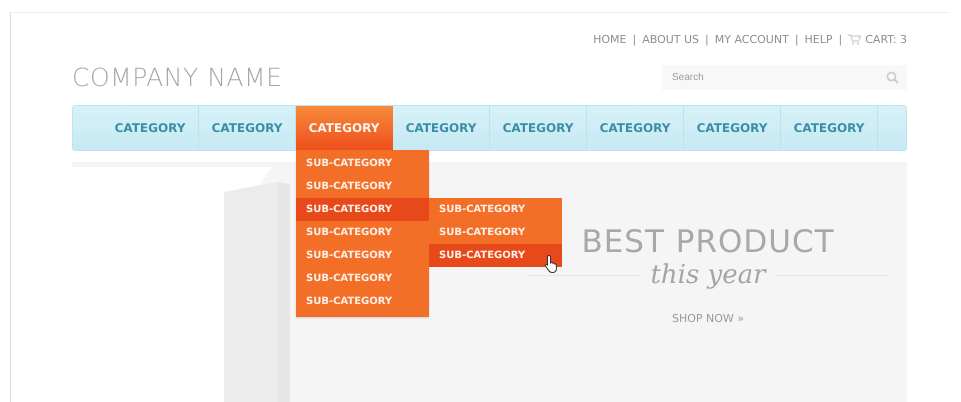 This screenshot has height=402, width=961. Describe the element at coordinates (552, 264) in the screenshot. I see `hand-cursor-icon` at that location.